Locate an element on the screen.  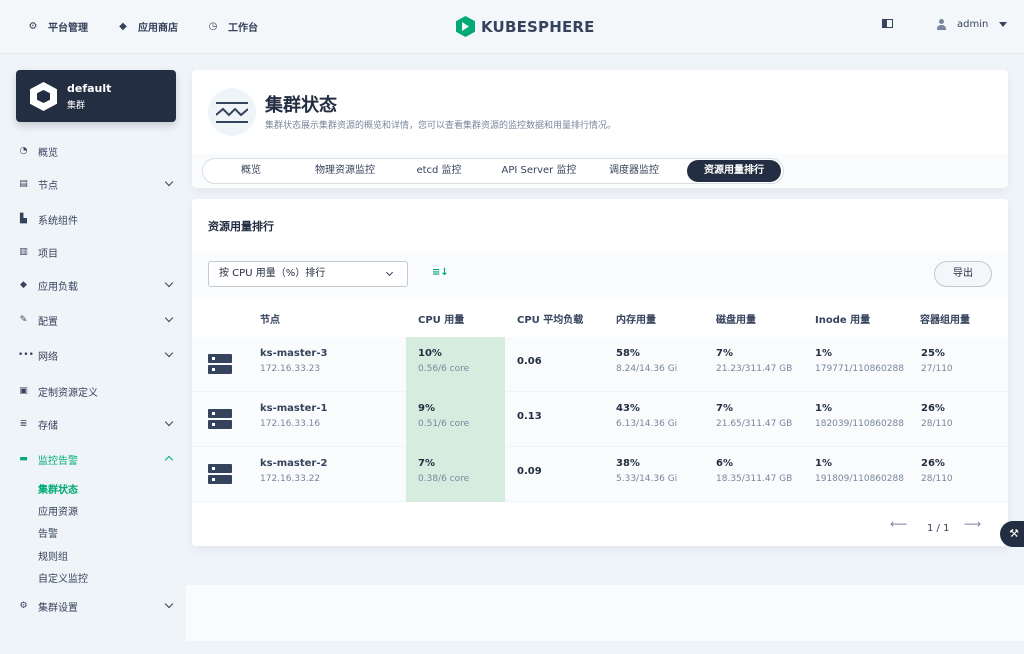
pagination-indicator: 1 / 1 is located at coordinates (938, 528).